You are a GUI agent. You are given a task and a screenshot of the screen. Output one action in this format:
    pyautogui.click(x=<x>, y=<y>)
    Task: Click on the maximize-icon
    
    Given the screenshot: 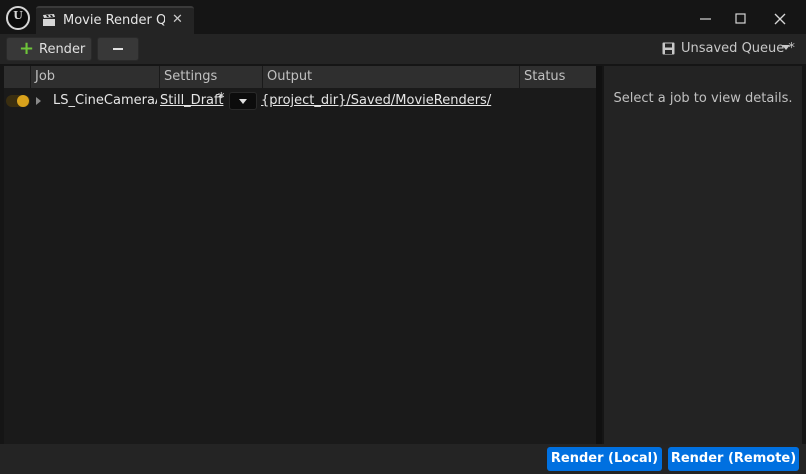 What is the action you would take?
    pyautogui.click(x=741, y=18)
    